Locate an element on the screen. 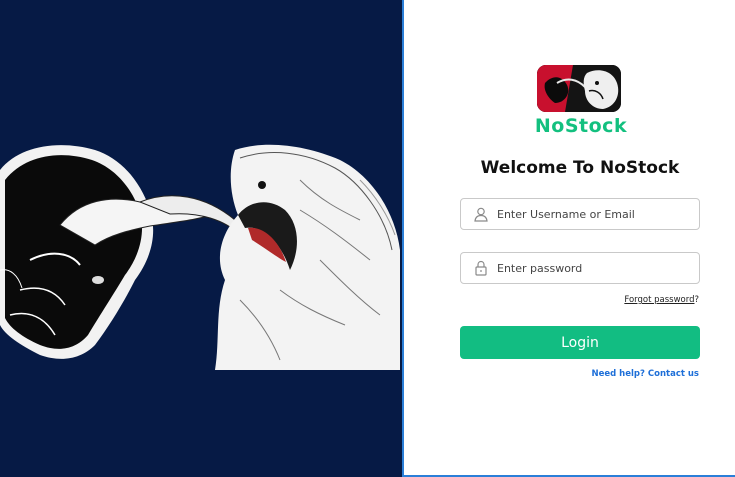  password-field is located at coordinates (580, 268).